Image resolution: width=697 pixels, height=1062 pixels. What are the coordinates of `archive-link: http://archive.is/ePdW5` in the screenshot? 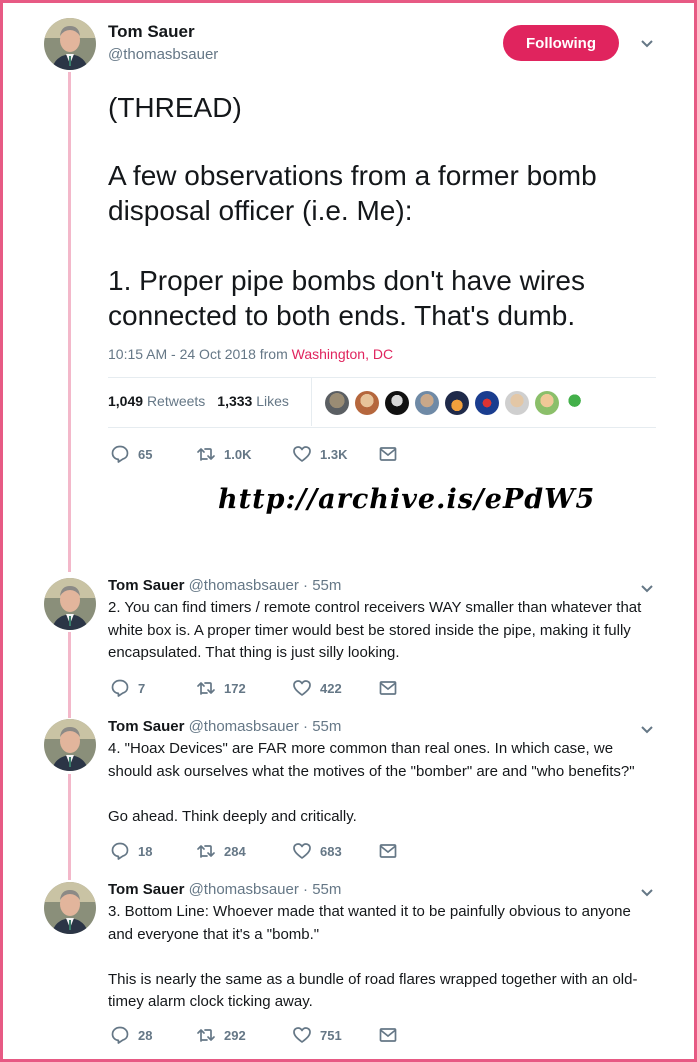 It's located at (406, 499).